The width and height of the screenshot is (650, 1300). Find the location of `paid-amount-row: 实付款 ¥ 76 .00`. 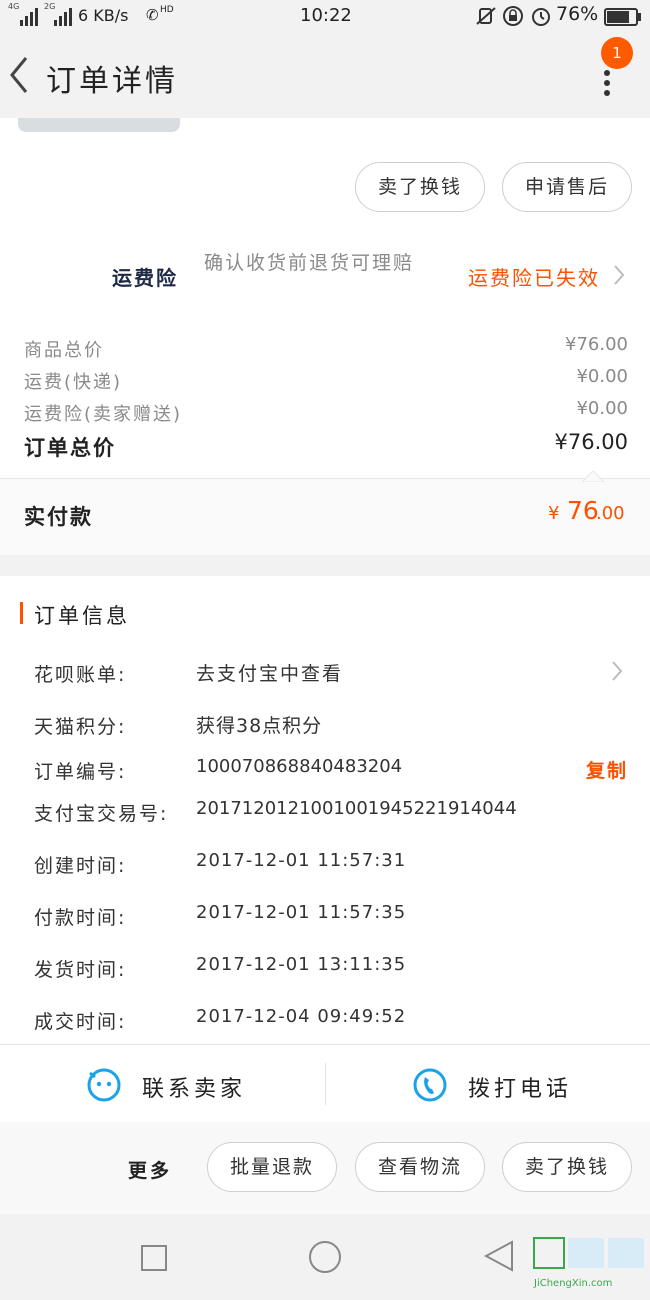

paid-amount-row: 实付款 ¥ 76 .00 is located at coordinates (325, 512).